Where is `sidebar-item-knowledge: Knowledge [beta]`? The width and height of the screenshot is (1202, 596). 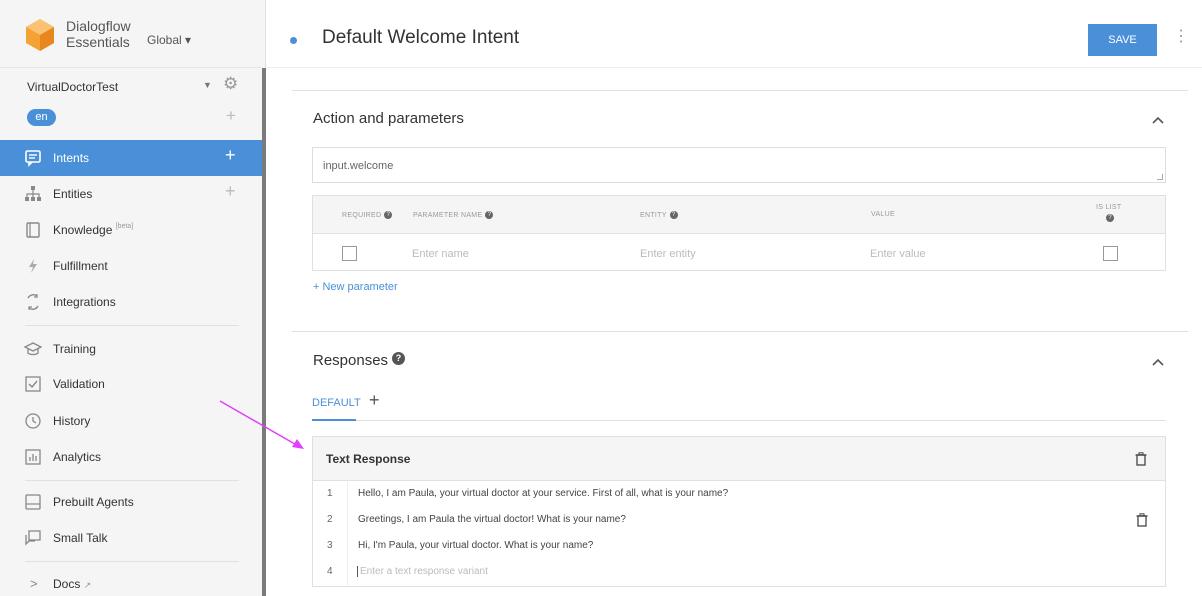
sidebar-item-knowledge: Knowledge [beta] is located at coordinates (131, 230).